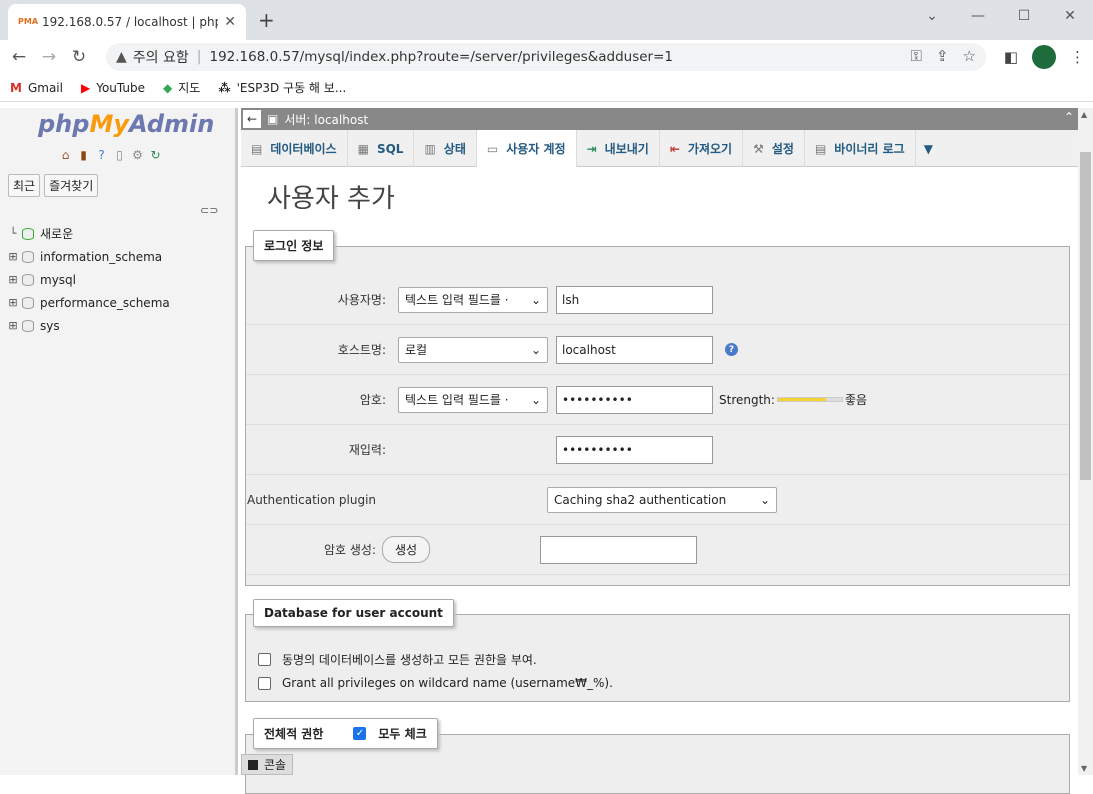  Describe the element at coordinates (137, 155) in the screenshot. I see `gear-icon: ⚙` at that location.